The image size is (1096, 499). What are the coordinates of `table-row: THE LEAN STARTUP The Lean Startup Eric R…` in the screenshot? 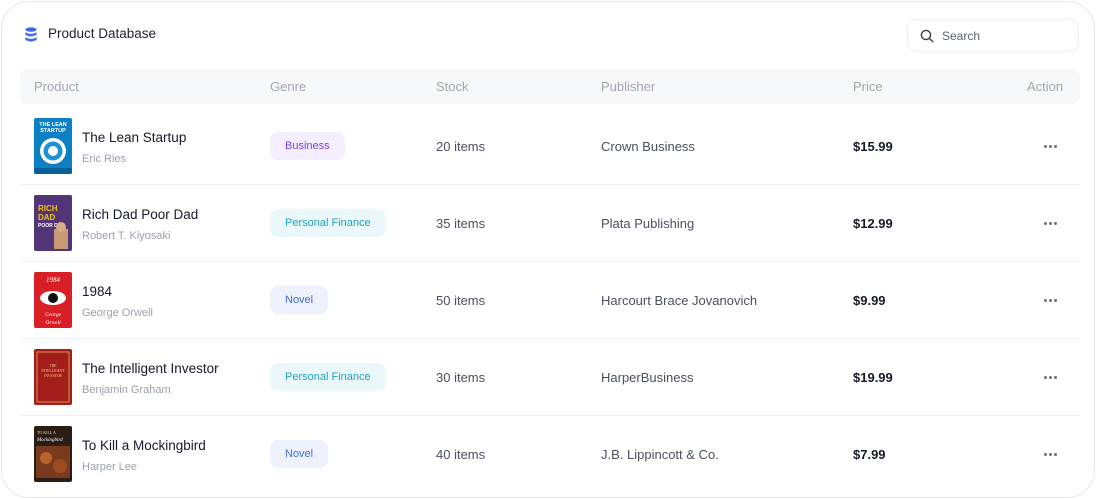 It's located at (550, 146).